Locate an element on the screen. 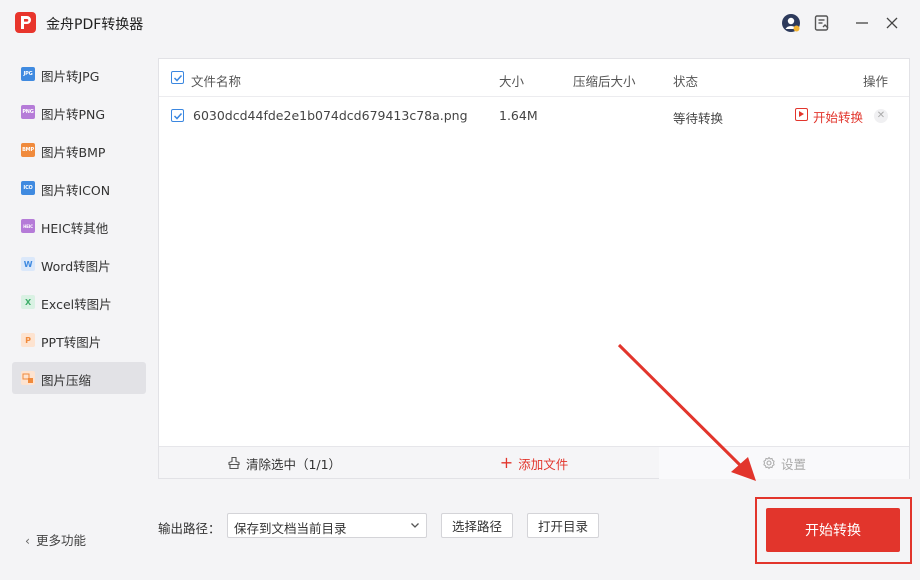  panel-footer: 清除选中（1/1） + 添加文件 设置 is located at coordinates (534, 462).